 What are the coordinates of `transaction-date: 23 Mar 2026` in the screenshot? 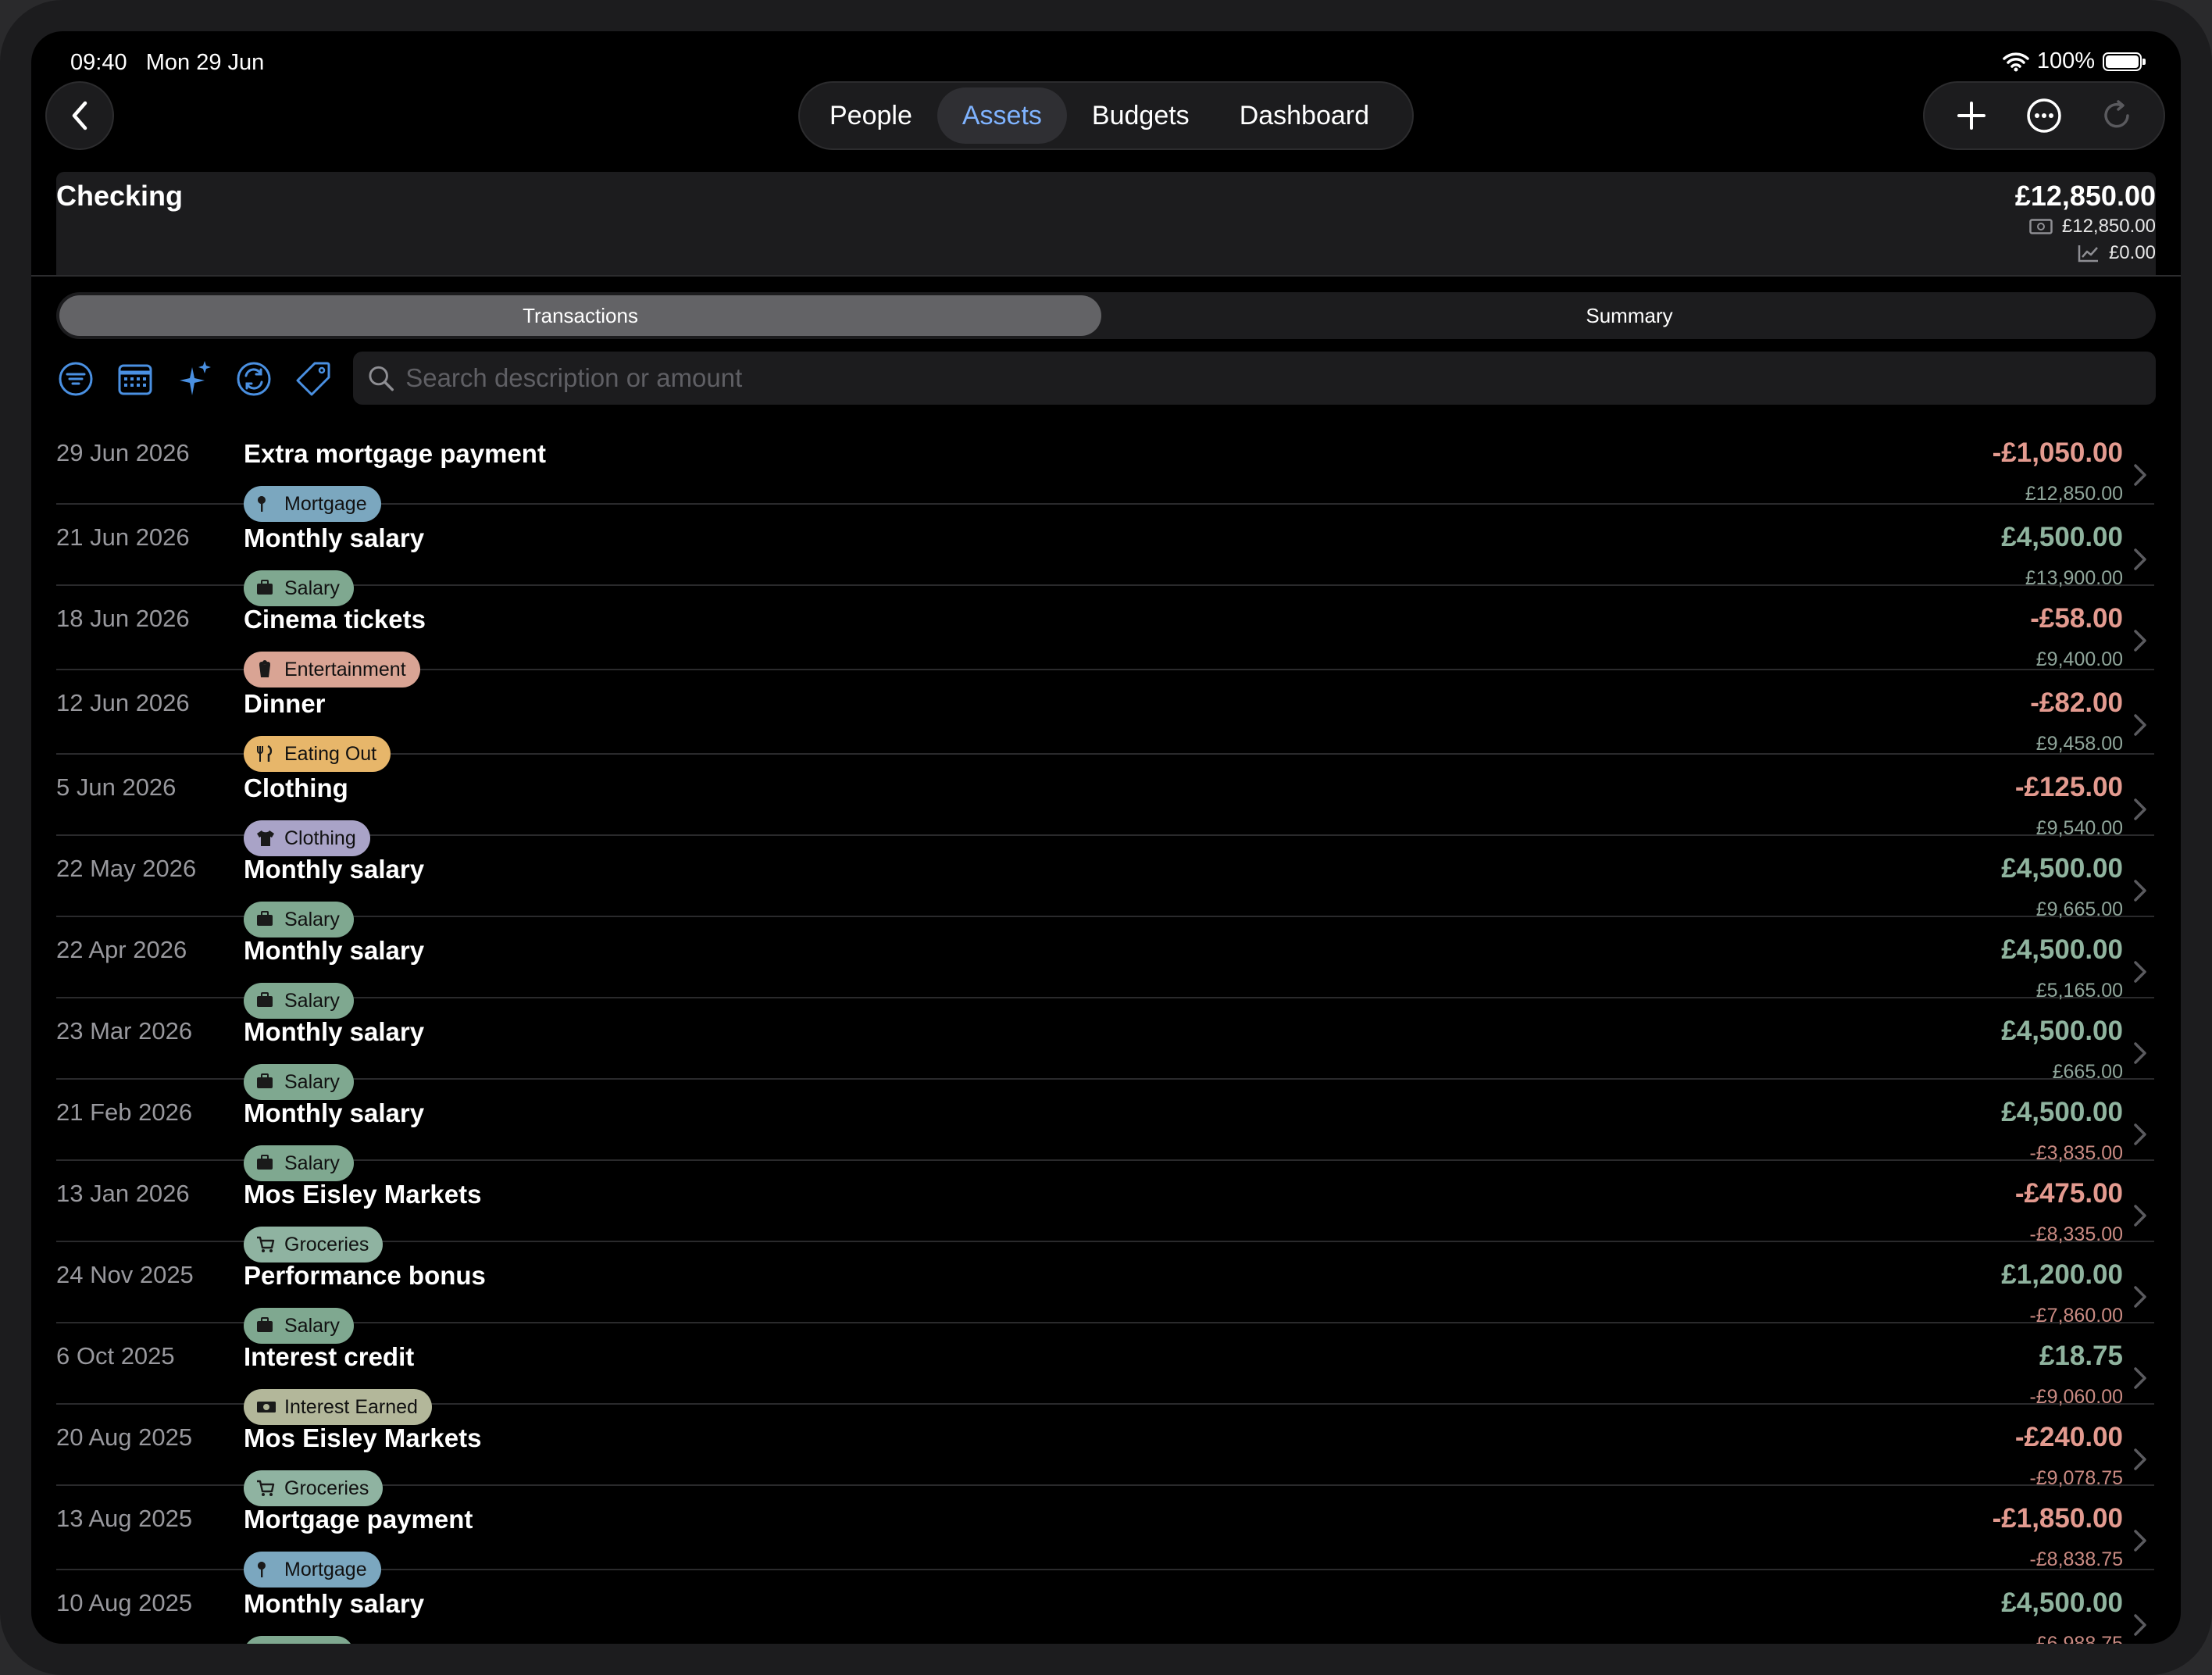 It's located at (124, 1031).